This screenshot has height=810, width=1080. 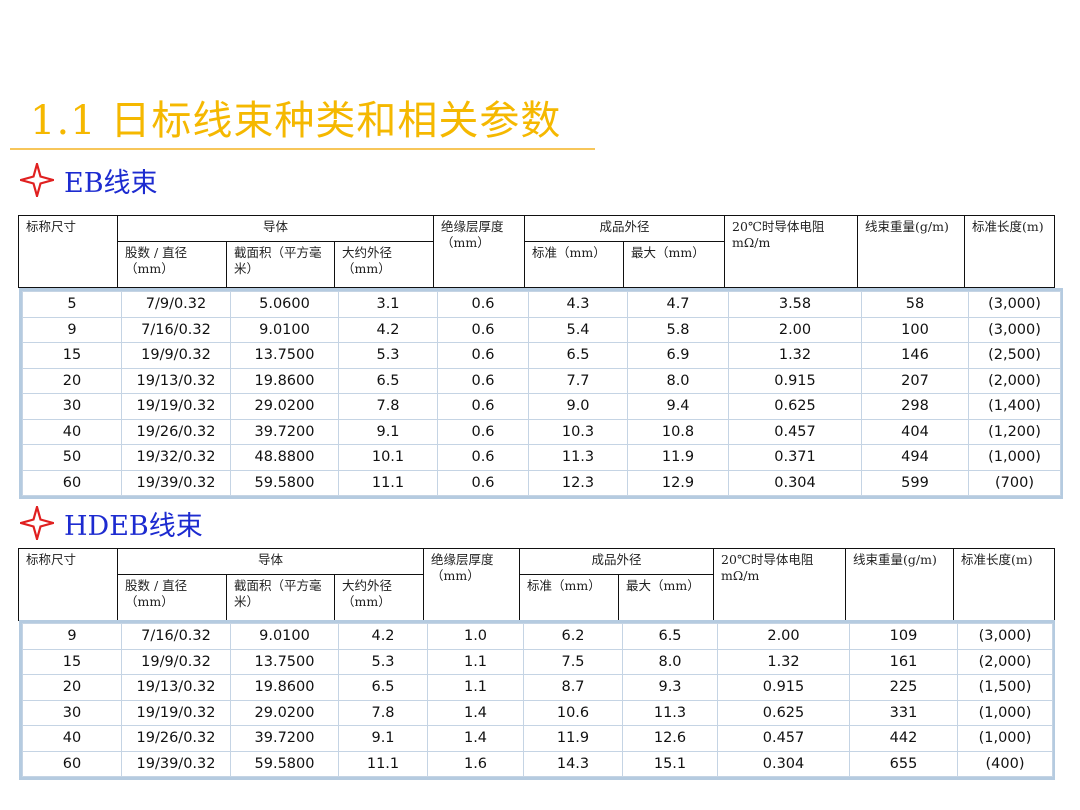 I want to click on header-strands: 股数 / 直径（mm）, so click(x=172, y=264).